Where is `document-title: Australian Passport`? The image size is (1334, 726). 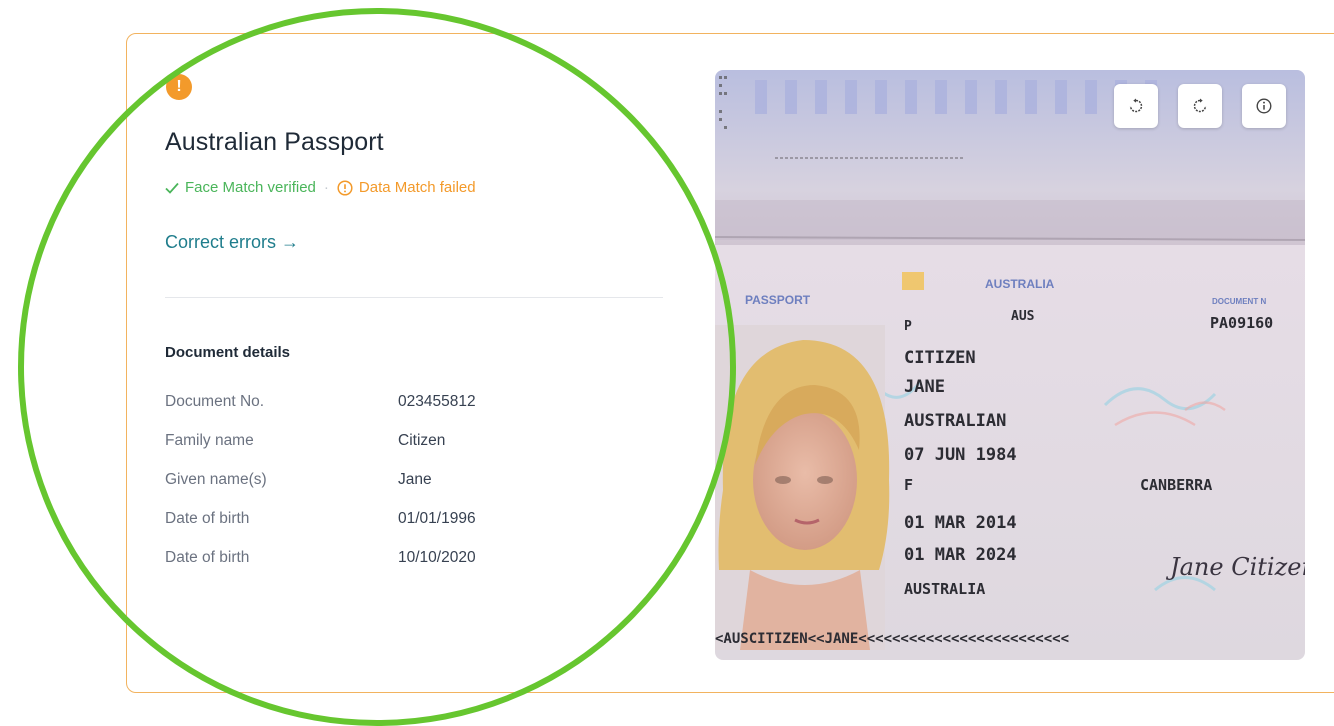 document-title: Australian Passport is located at coordinates (274, 142).